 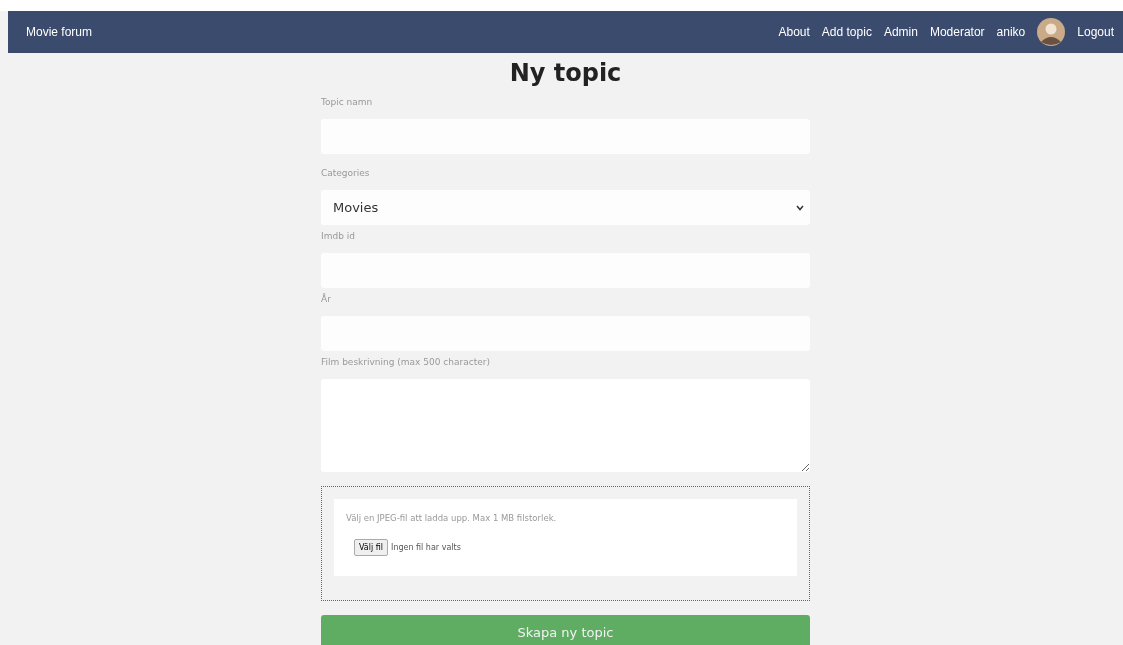 I want to click on choose-file-button: Välj fil, so click(x=371, y=547).